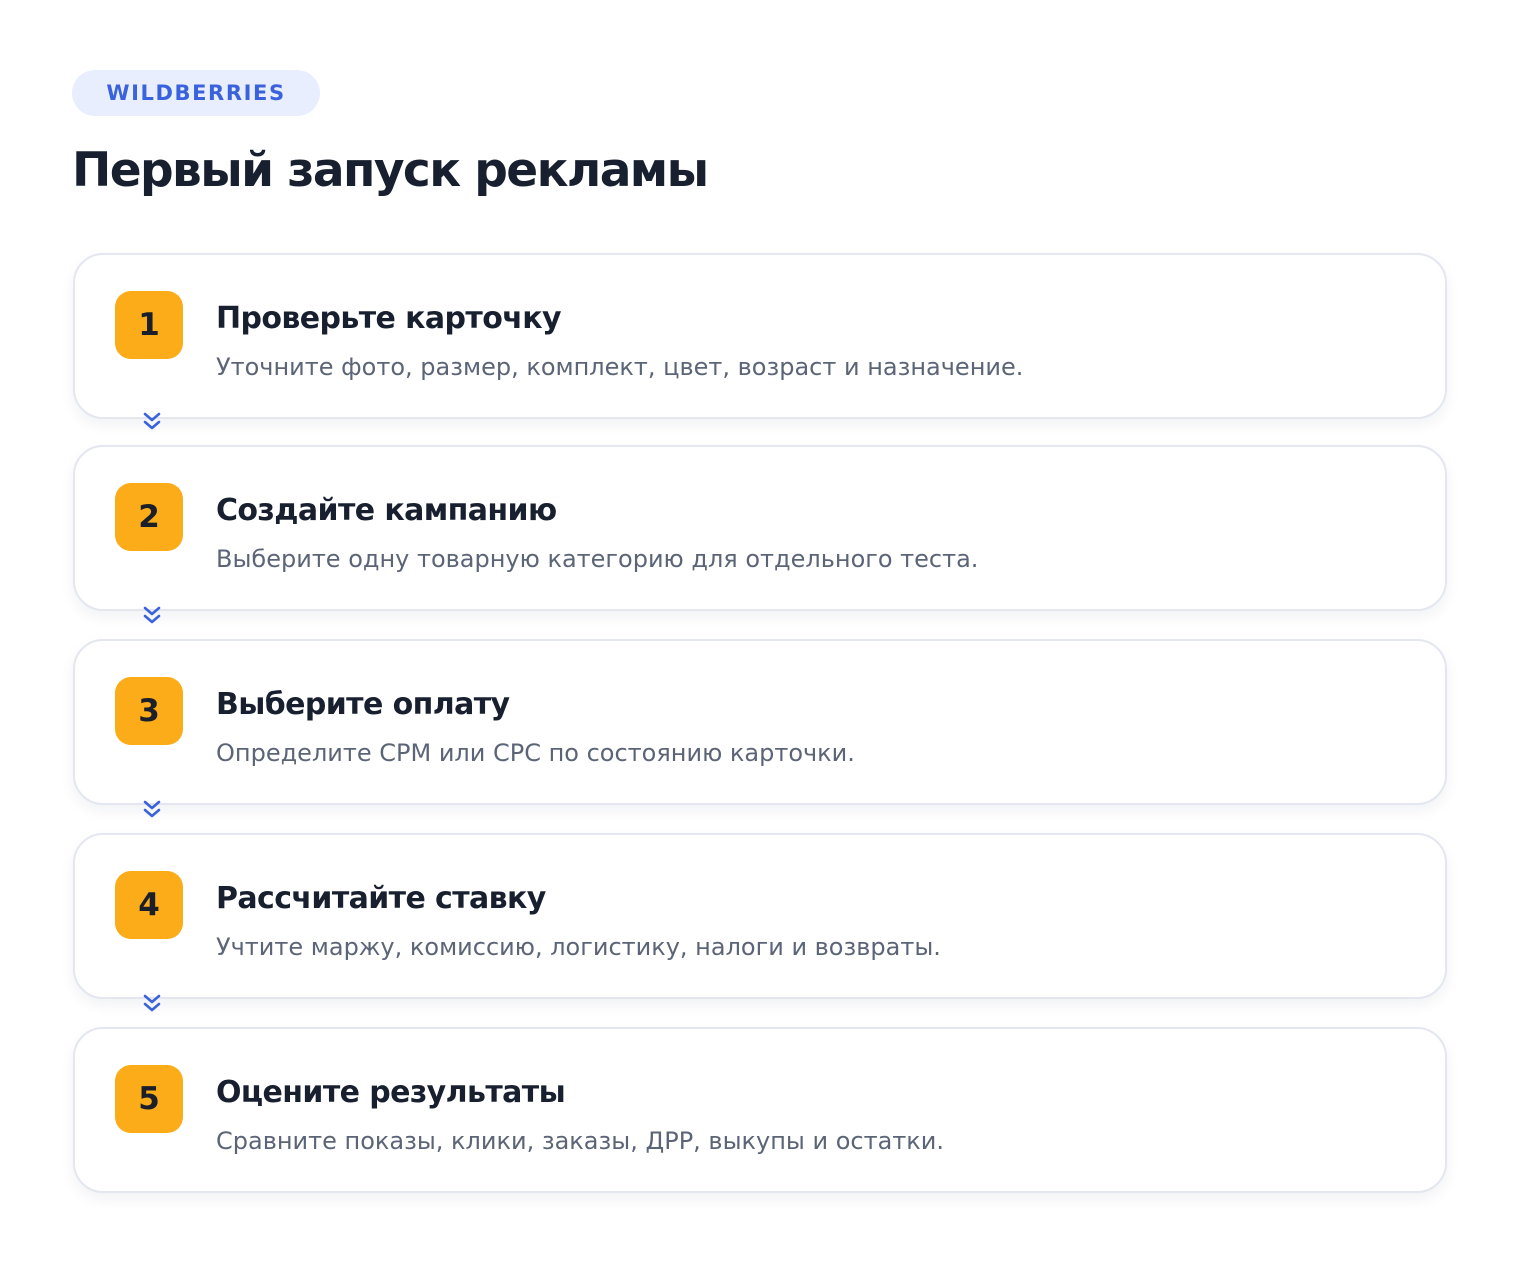 Image resolution: width=1520 pixels, height=1272 pixels. What do you see at coordinates (391, 1092) in the screenshot?
I see `step-title: Оцените результаты` at bounding box center [391, 1092].